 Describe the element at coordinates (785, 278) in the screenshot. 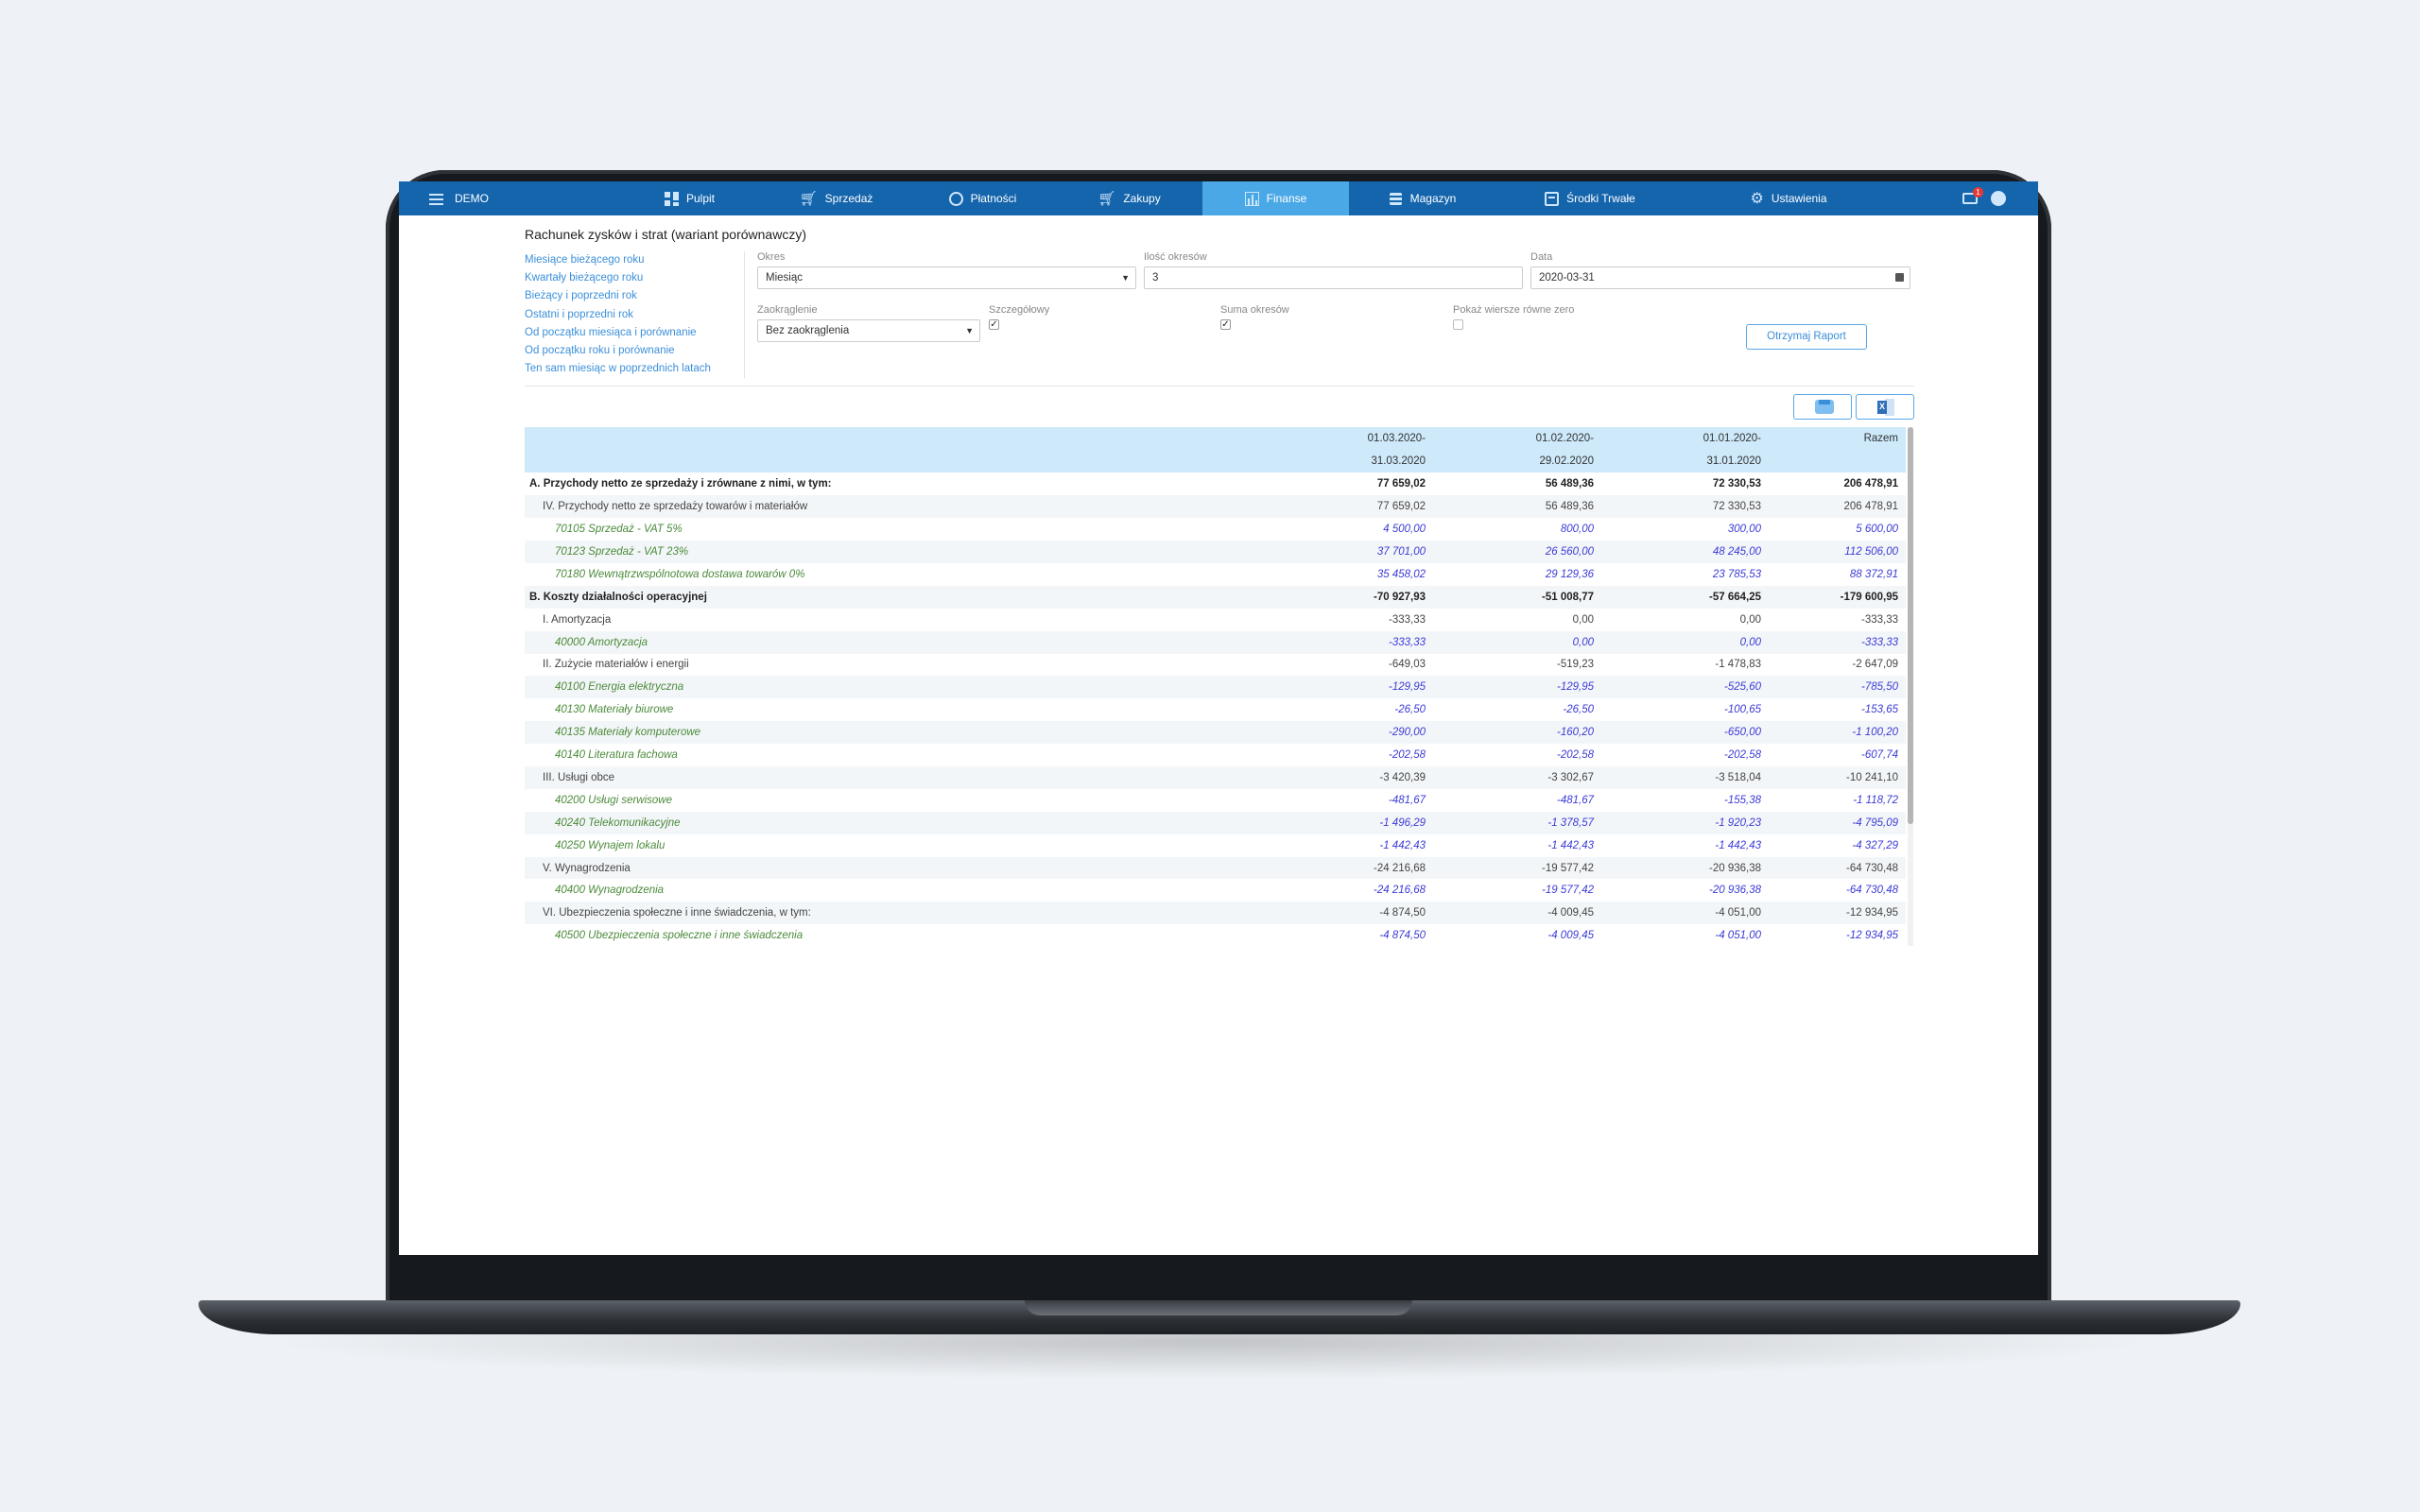

I see `okres-value: Miesiąc` at that location.